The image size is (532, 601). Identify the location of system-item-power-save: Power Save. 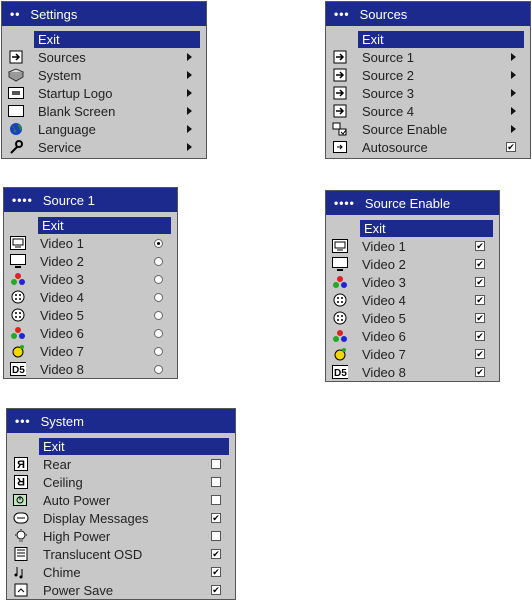
(121, 590).